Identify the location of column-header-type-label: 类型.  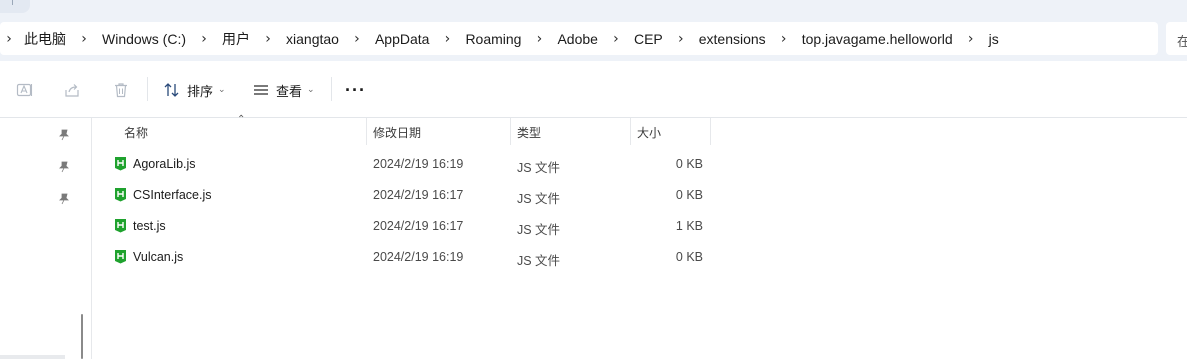
(529, 133).